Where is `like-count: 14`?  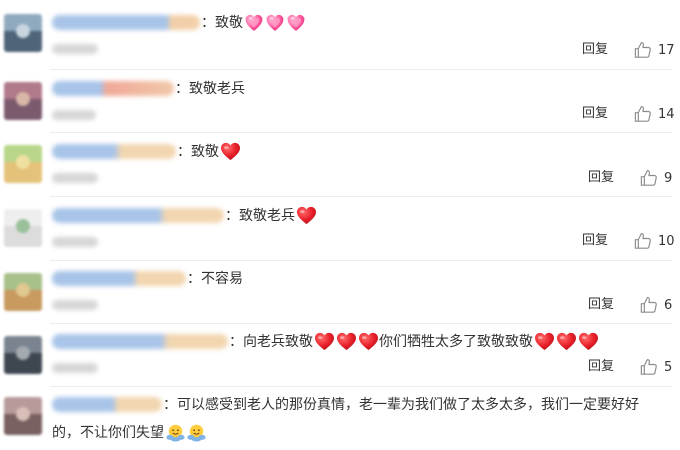
like-count: 14 is located at coordinates (666, 114).